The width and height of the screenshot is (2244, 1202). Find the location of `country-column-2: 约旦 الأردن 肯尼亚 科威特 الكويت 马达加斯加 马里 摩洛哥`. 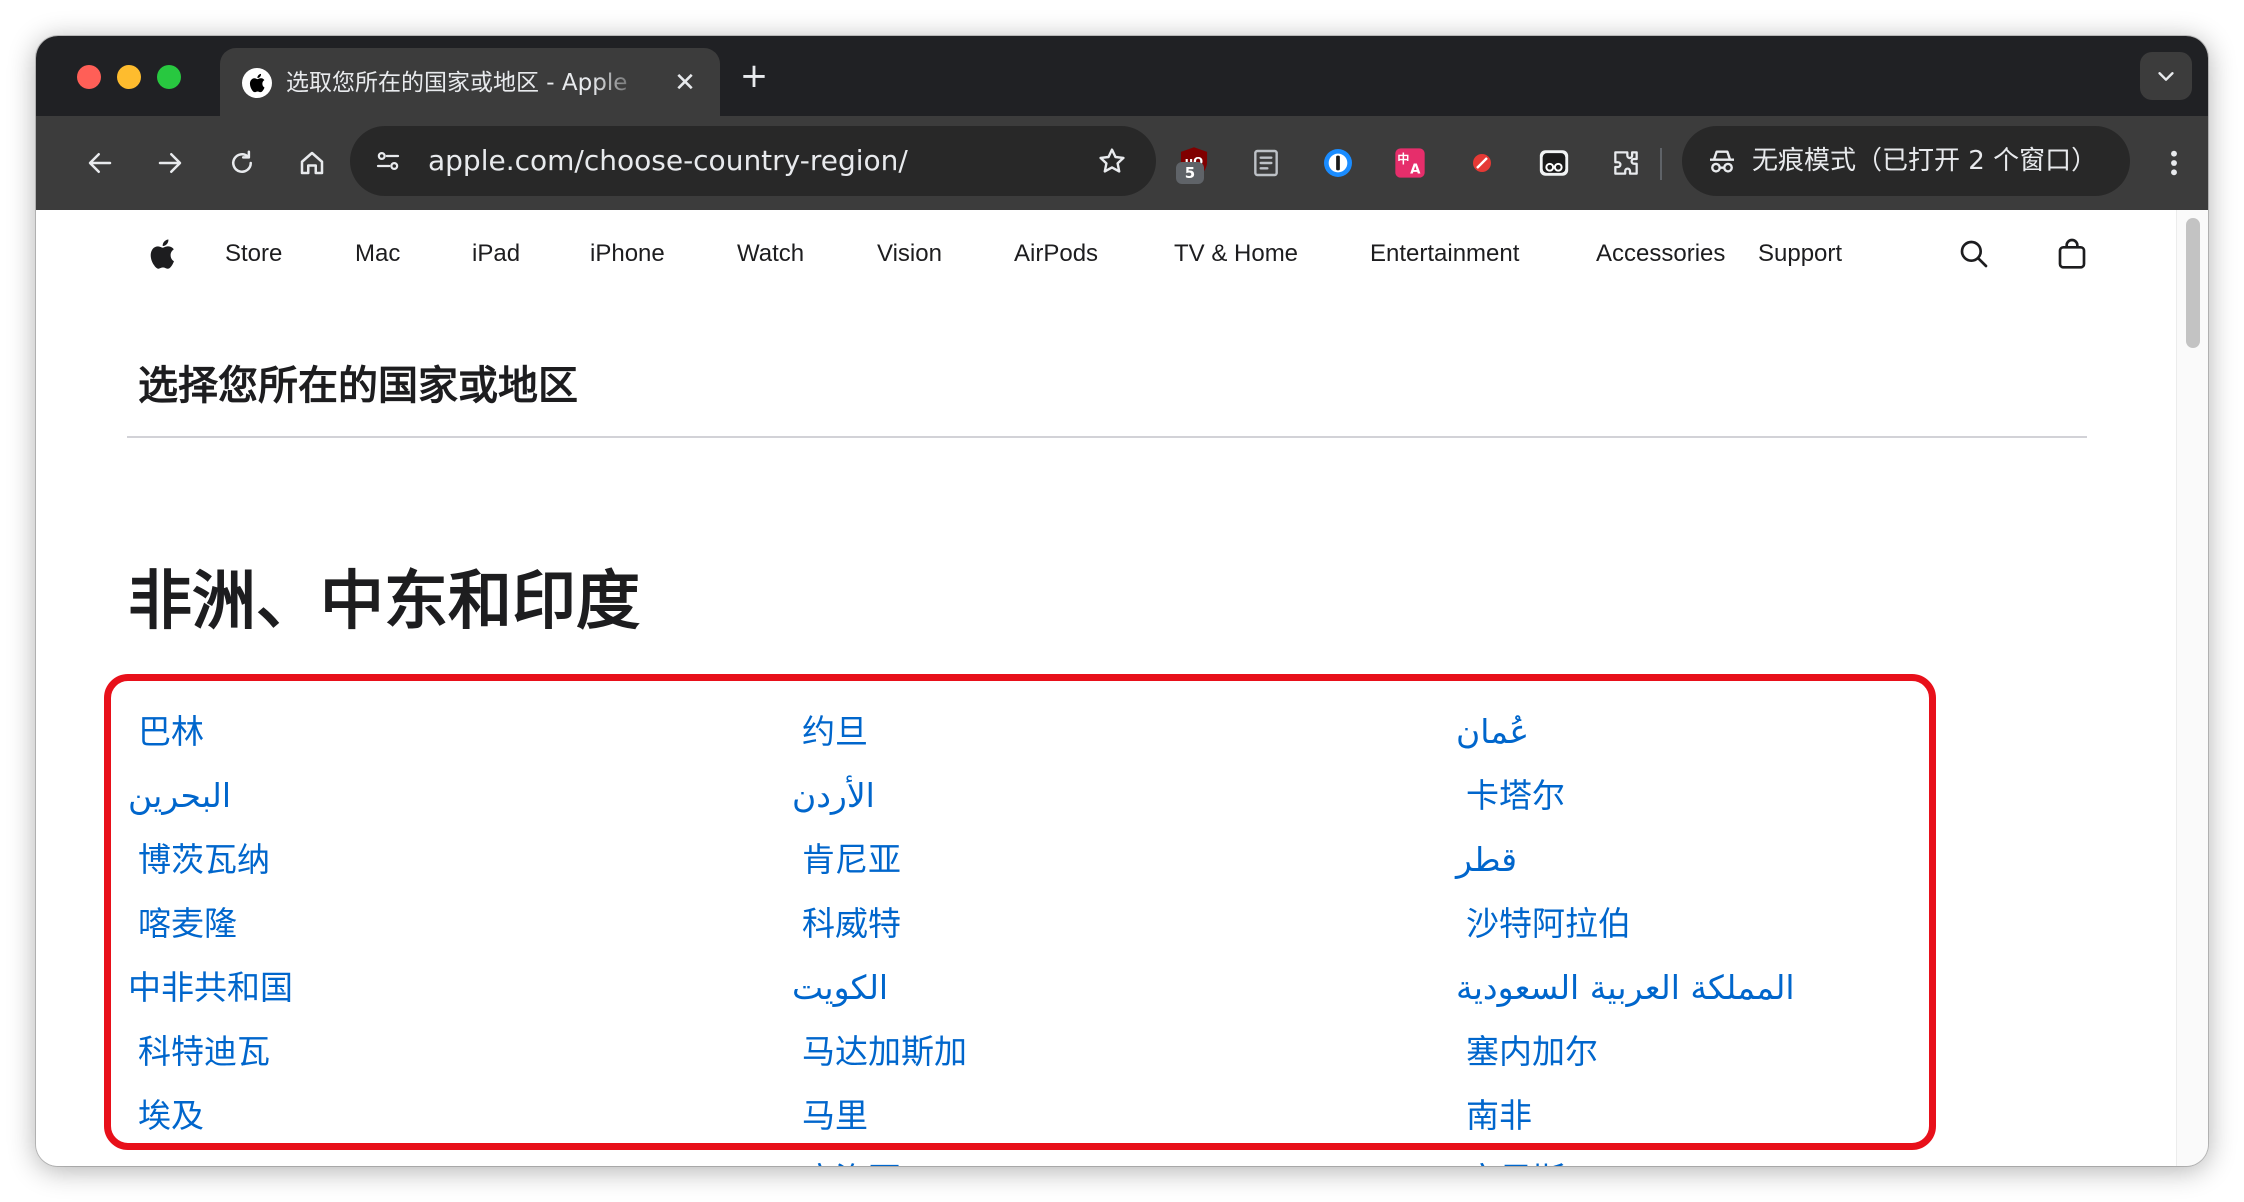

country-column-2: 约旦 الأردن 肯尼亚 科威特 الكويت 马达加斯加 马里 摩洛哥 is located at coordinates (1112, 933).